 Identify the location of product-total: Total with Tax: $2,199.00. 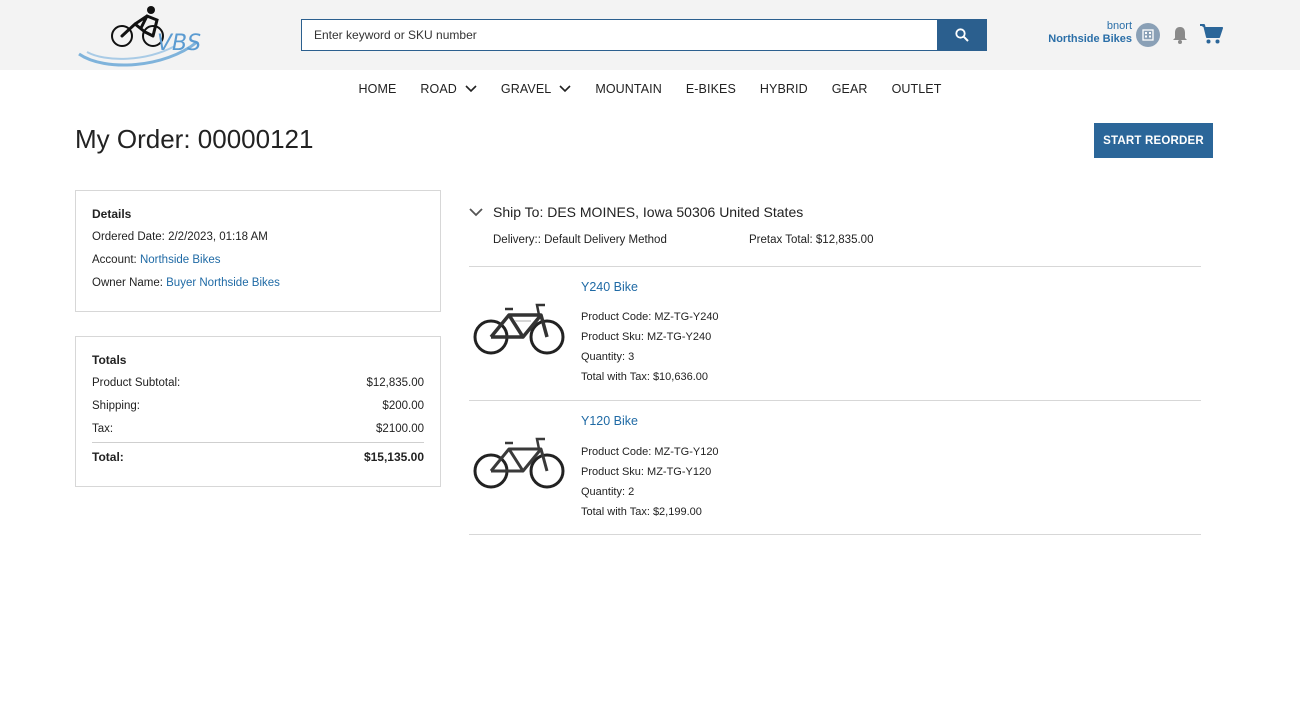
(641, 512).